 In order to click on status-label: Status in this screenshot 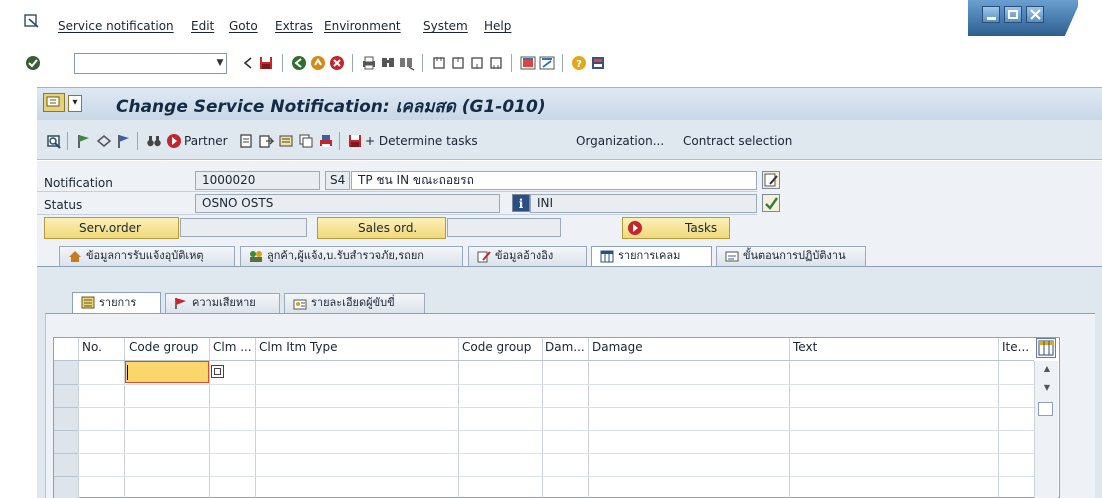, I will do `click(63, 205)`.